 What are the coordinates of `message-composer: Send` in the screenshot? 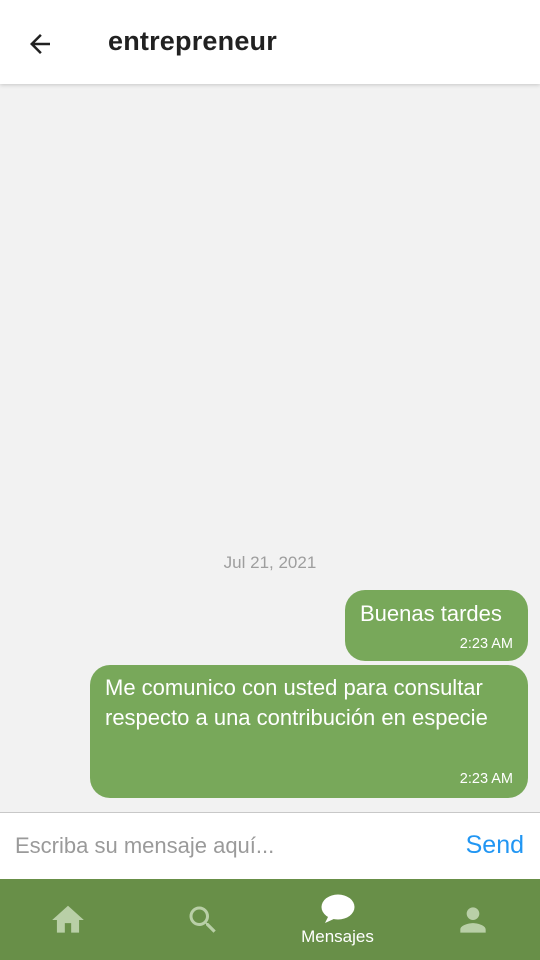 It's located at (270, 845).